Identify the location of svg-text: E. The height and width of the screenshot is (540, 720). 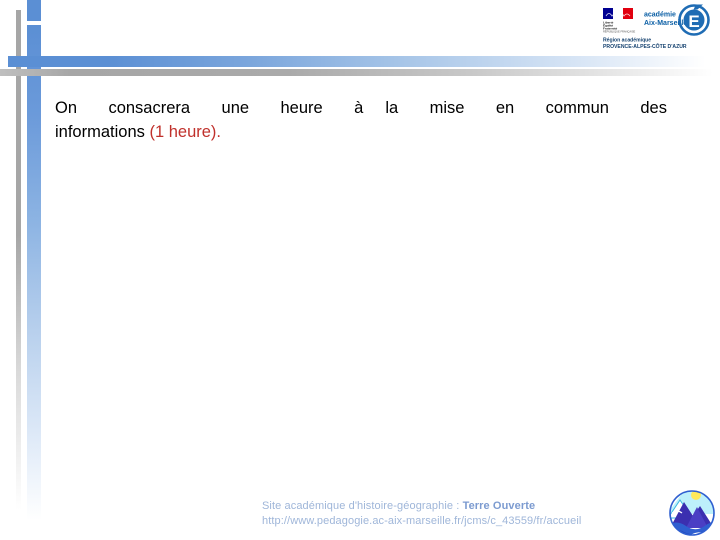
(693, 21).